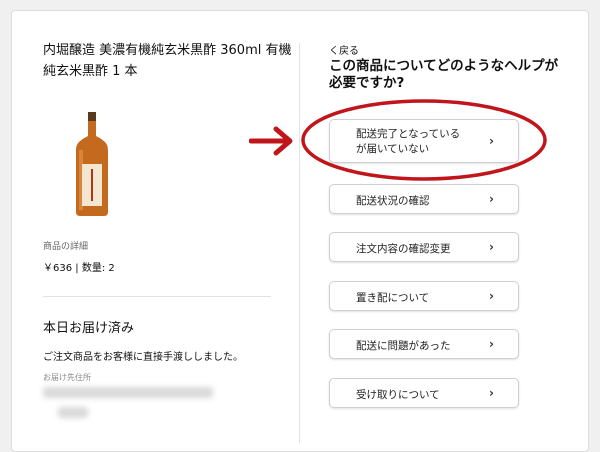  I want to click on option-check-delivery-status: 配送状況の確認 ›, so click(424, 199).